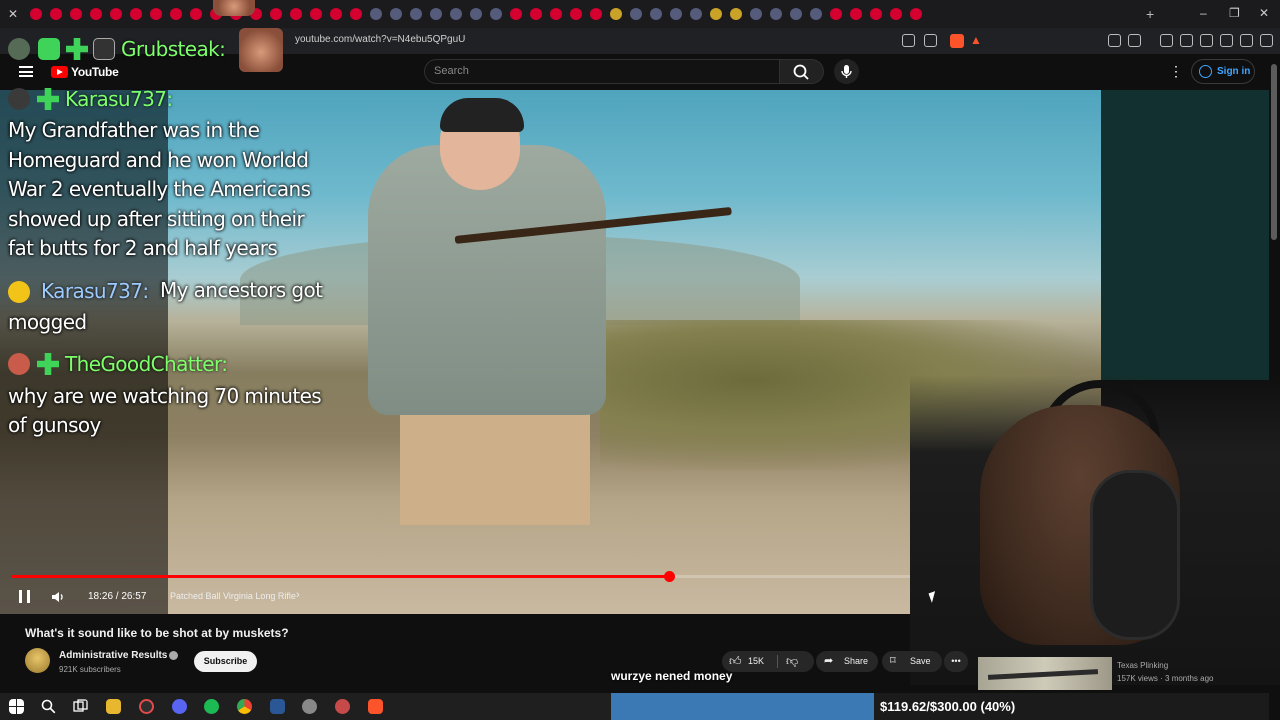 The image size is (1280, 720). I want to click on subscribe-button: Subscribe, so click(225, 661).